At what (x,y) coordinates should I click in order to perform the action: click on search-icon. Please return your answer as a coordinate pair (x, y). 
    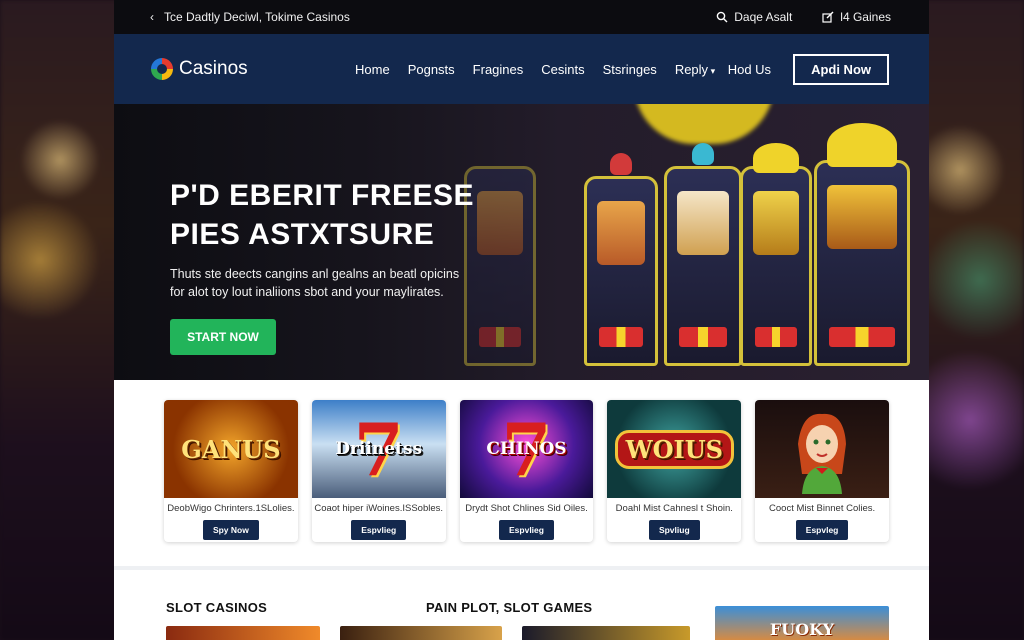
    Looking at the image, I should click on (722, 17).